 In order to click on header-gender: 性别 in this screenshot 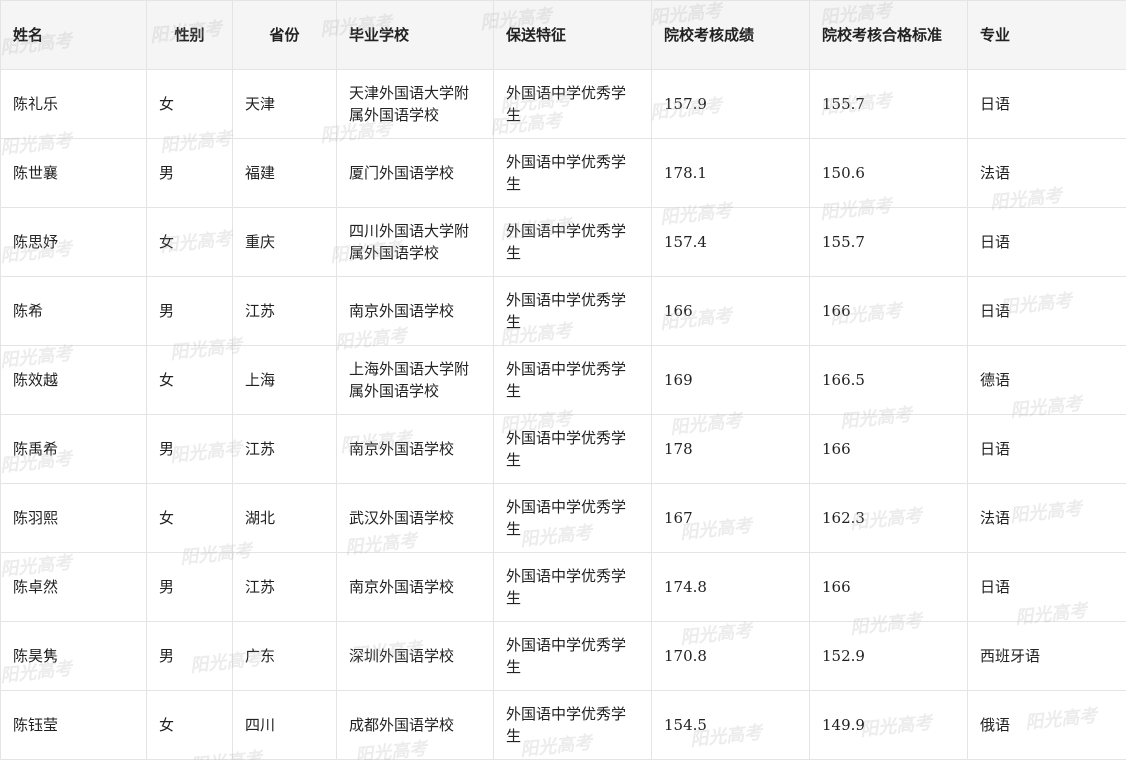, I will do `click(189, 35)`.